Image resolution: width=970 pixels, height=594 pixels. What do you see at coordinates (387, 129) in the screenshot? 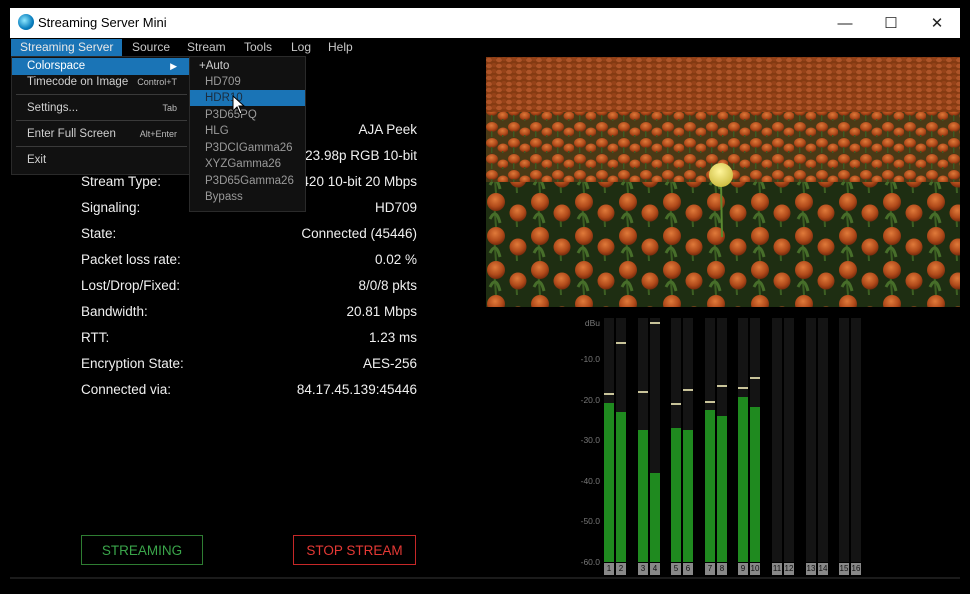
I see `device-value: AJA Peek` at bounding box center [387, 129].